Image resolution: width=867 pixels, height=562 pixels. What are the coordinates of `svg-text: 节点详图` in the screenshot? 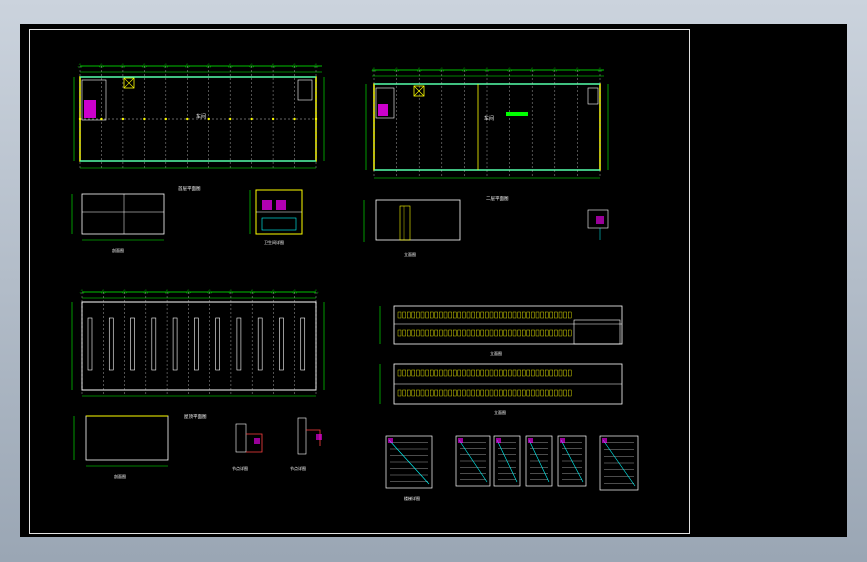 It's located at (298, 468).